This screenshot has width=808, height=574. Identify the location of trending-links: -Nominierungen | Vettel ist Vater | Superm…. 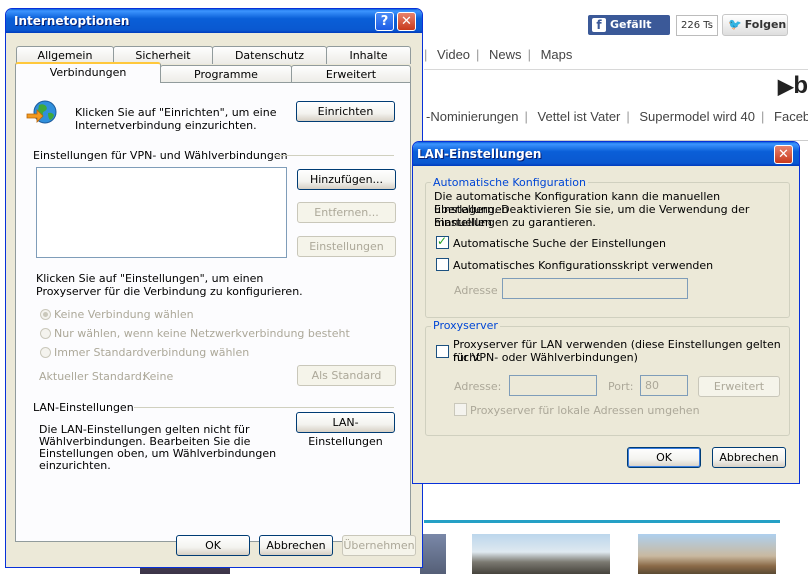
(617, 116).